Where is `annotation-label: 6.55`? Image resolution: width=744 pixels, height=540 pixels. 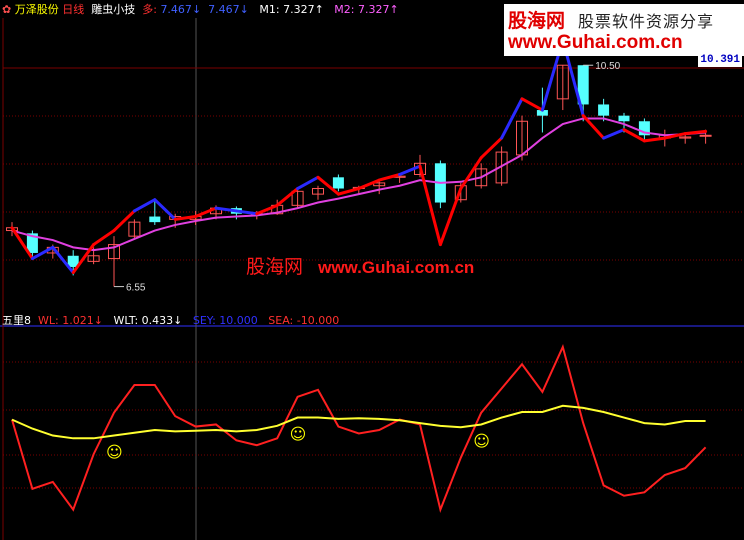
annotation-label: 6.55 is located at coordinates (136, 288).